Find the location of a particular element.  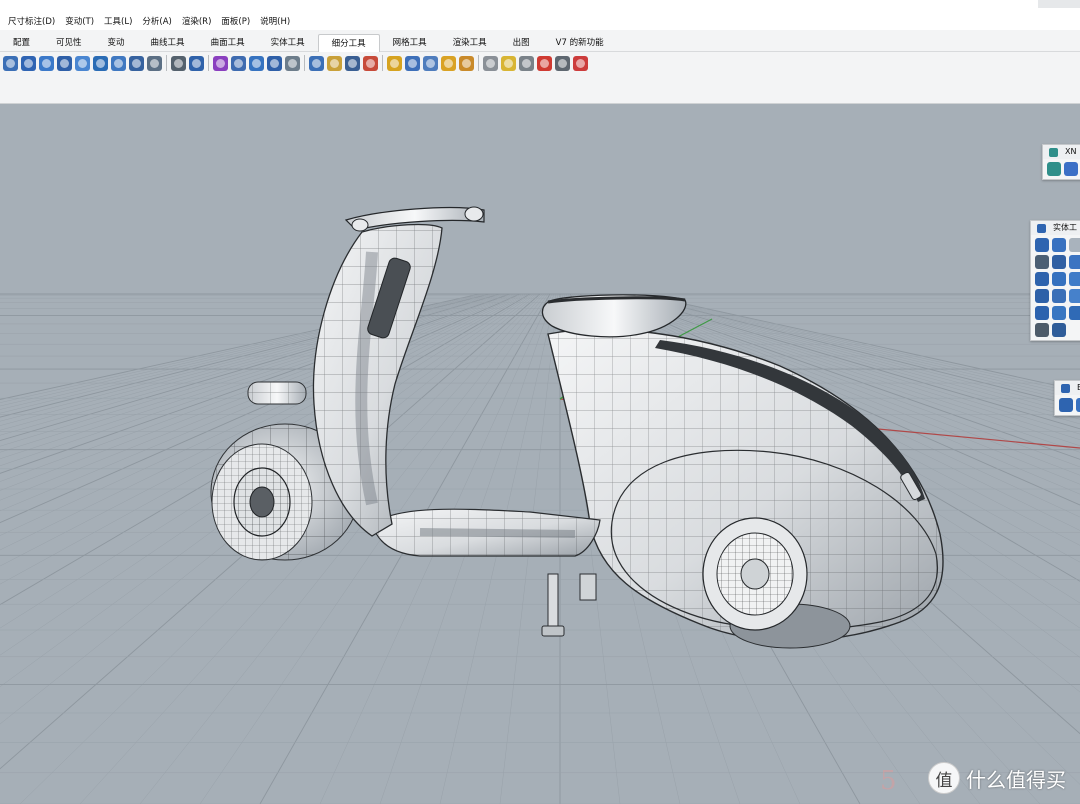

make-hole-icon is located at coordinates (1074, 313).